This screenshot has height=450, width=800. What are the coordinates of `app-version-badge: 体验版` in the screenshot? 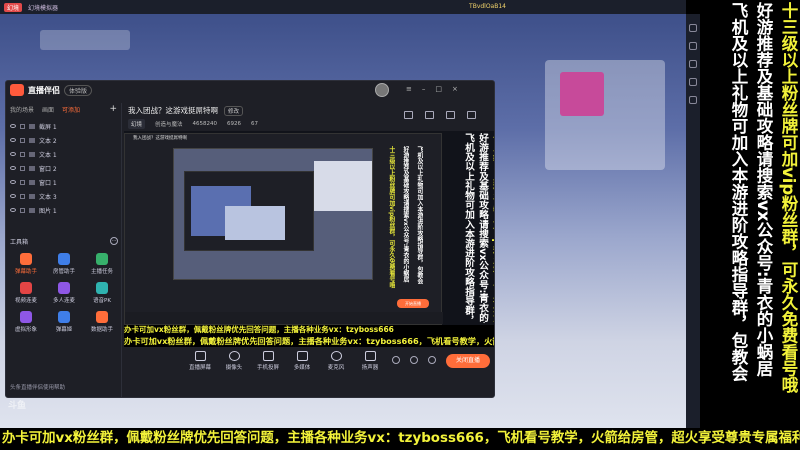 It's located at (78, 90).